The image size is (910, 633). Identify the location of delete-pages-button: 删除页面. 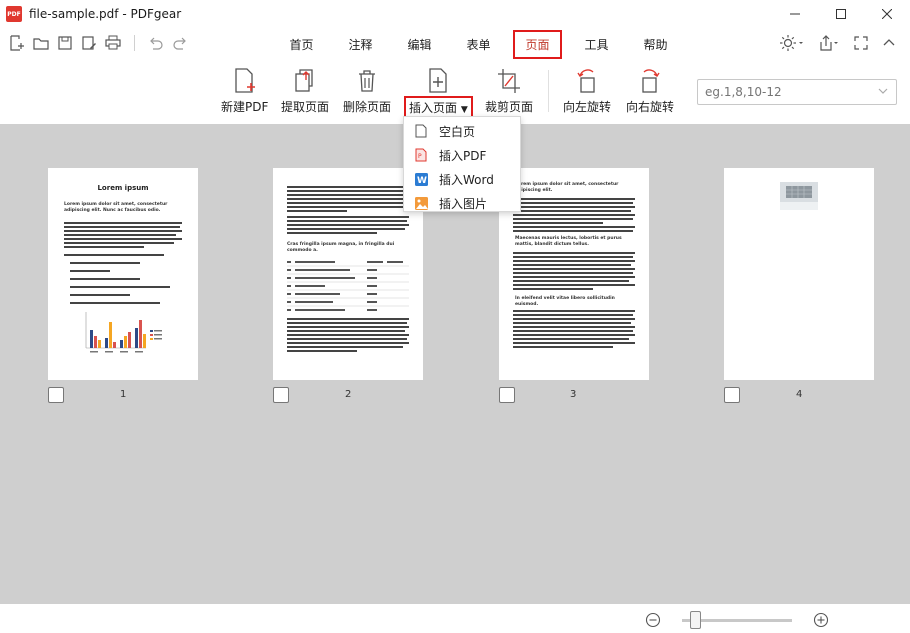
(367, 91).